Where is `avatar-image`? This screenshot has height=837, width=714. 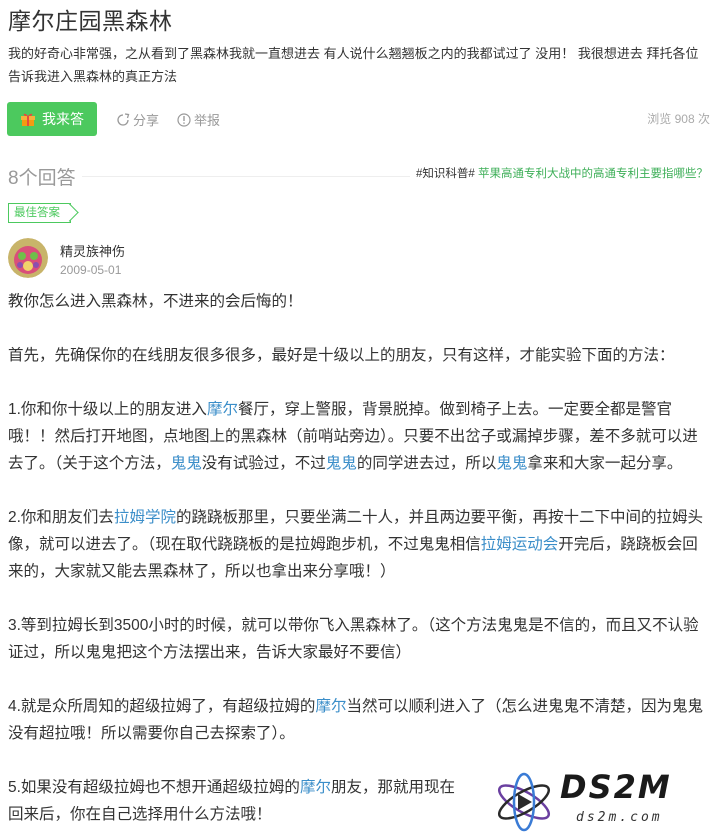
avatar-image is located at coordinates (28, 258).